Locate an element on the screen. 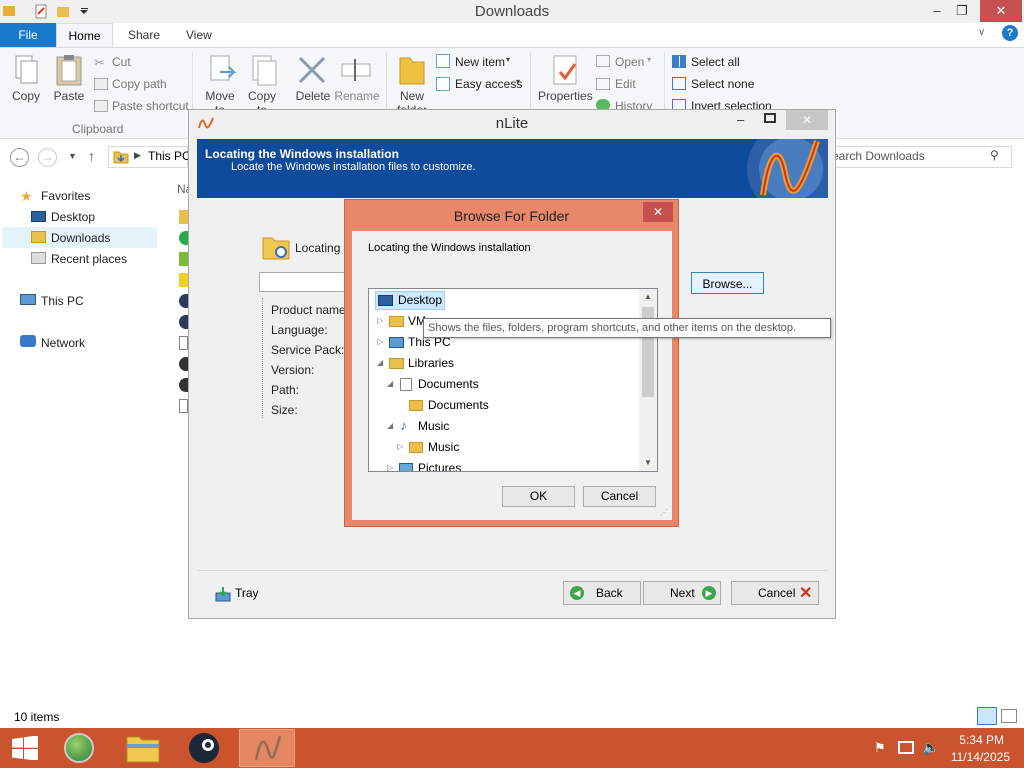  forward-arrow-icon: → is located at coordinates (47, 157).